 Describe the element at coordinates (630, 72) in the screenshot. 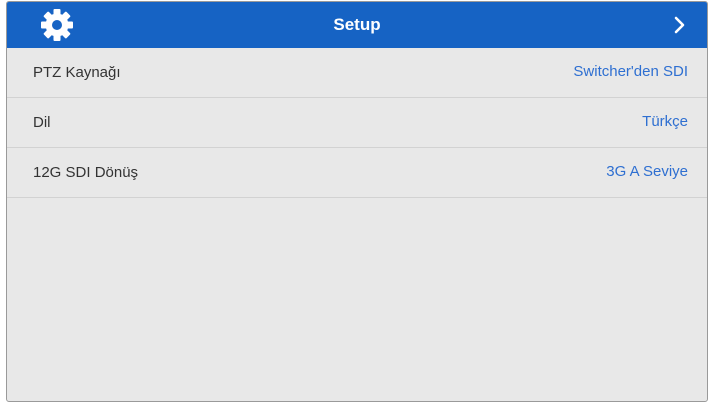

I see `setting-value: Switcher'den SDI` at that location.